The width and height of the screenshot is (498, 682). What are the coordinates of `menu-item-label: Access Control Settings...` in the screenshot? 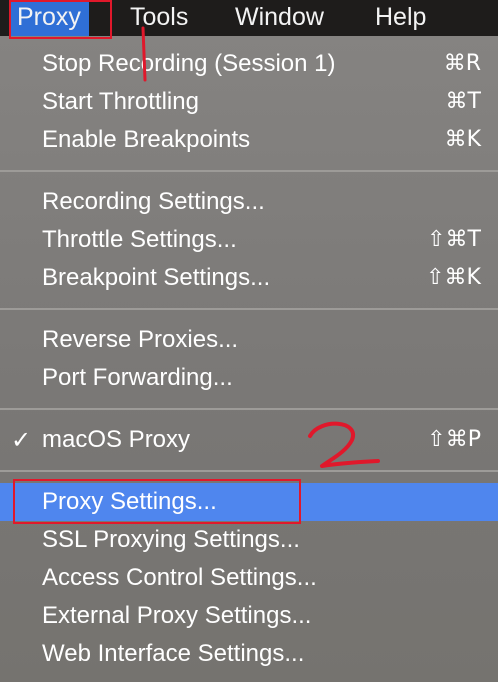 It's located at (179, 577).